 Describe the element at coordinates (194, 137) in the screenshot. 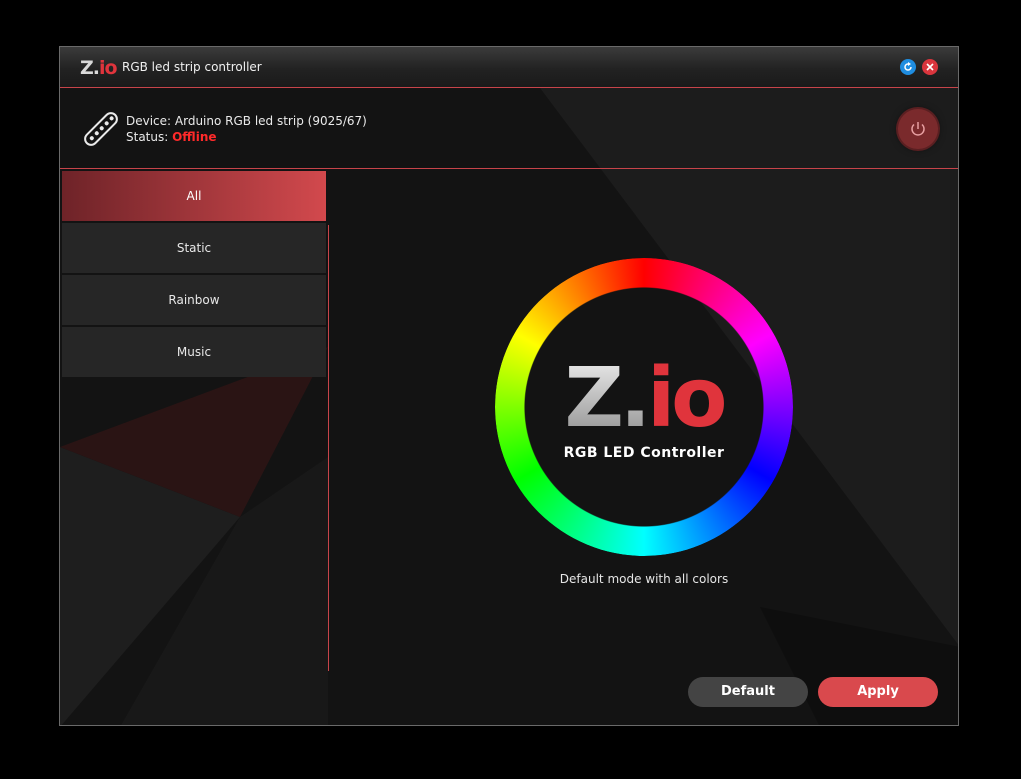

I see `status-value: Offline` at that location.